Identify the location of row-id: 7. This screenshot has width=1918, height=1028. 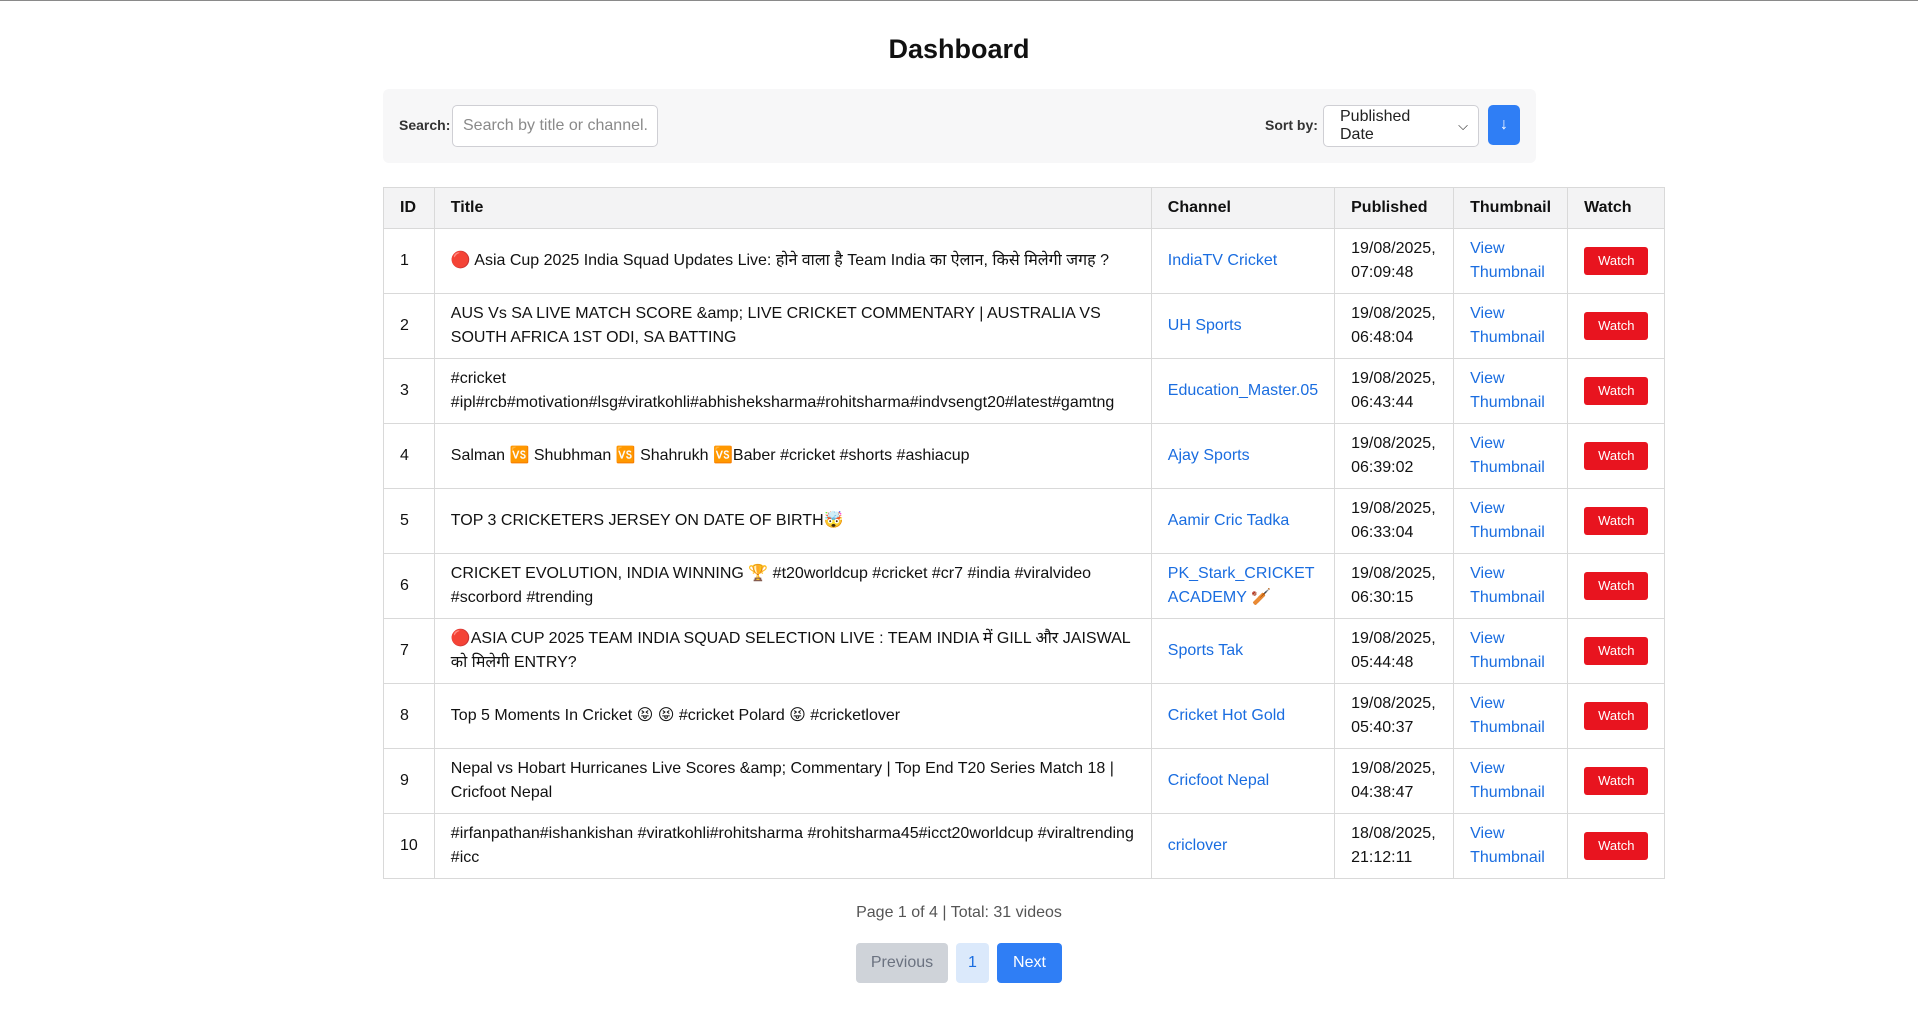
(409, 651).